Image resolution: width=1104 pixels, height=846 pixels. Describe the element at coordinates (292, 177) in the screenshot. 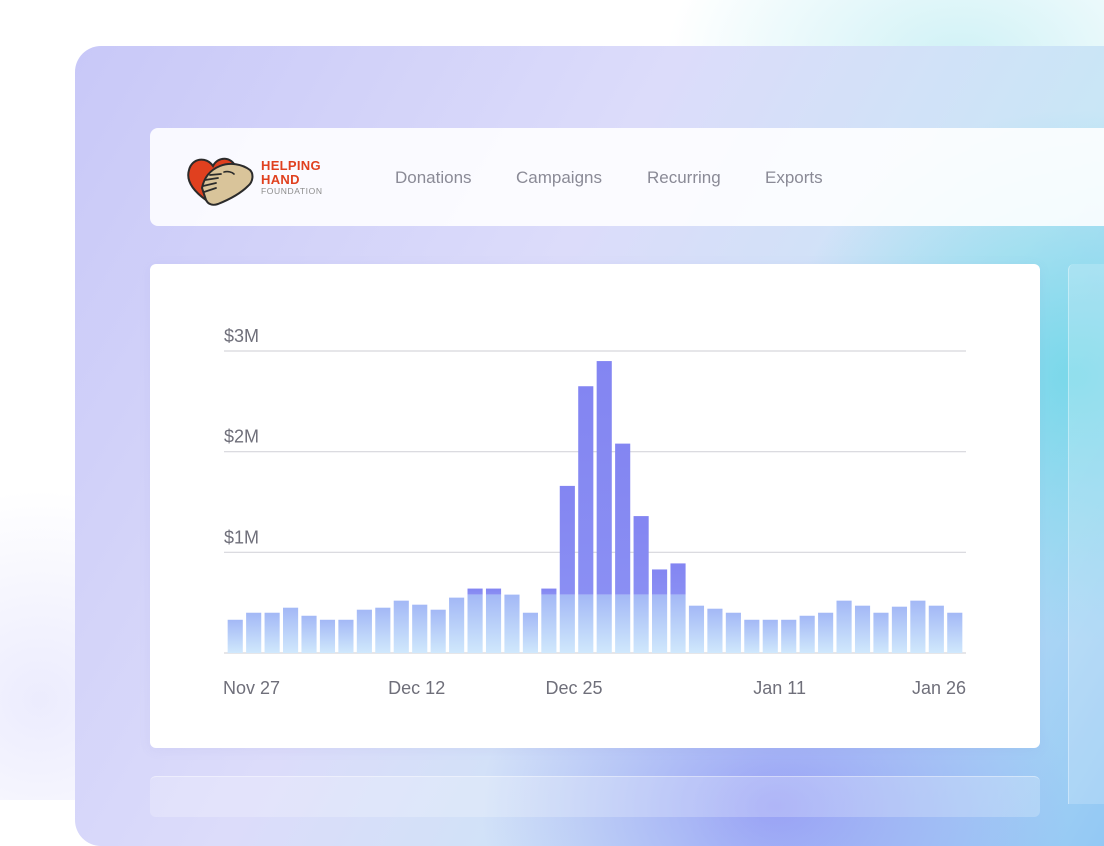

I see `brand-wordmark: HELPING HAND FOUNDATION` at that location.